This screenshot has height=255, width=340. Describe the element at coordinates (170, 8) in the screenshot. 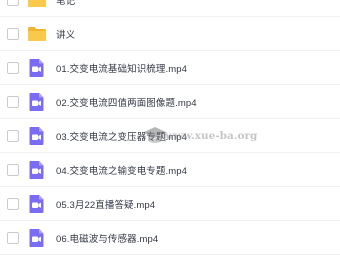

I see `file-row: 笔记` at that location.